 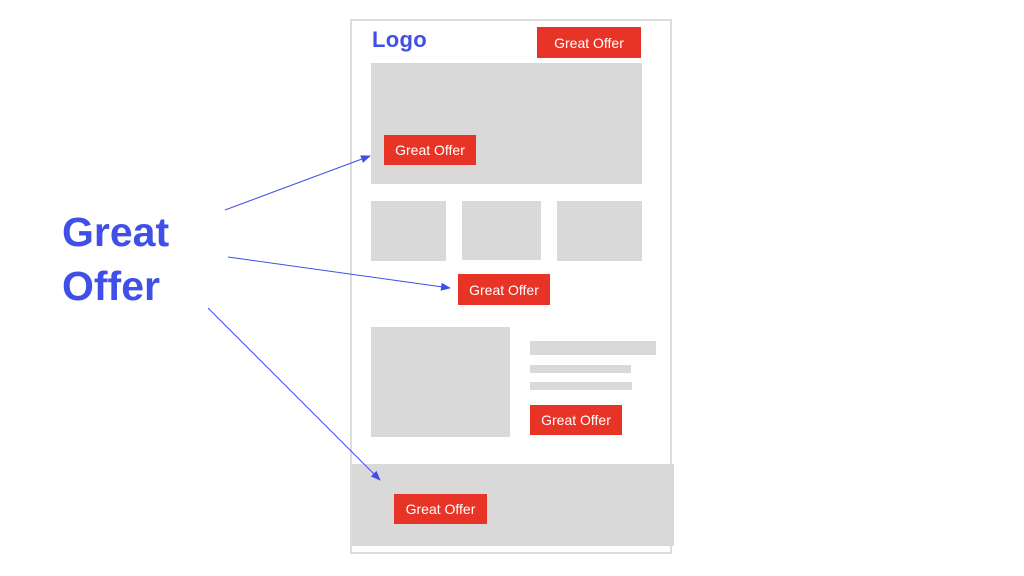 I want to click on hero-great-offer-button: Great Offer, so click(x=430, y=150).